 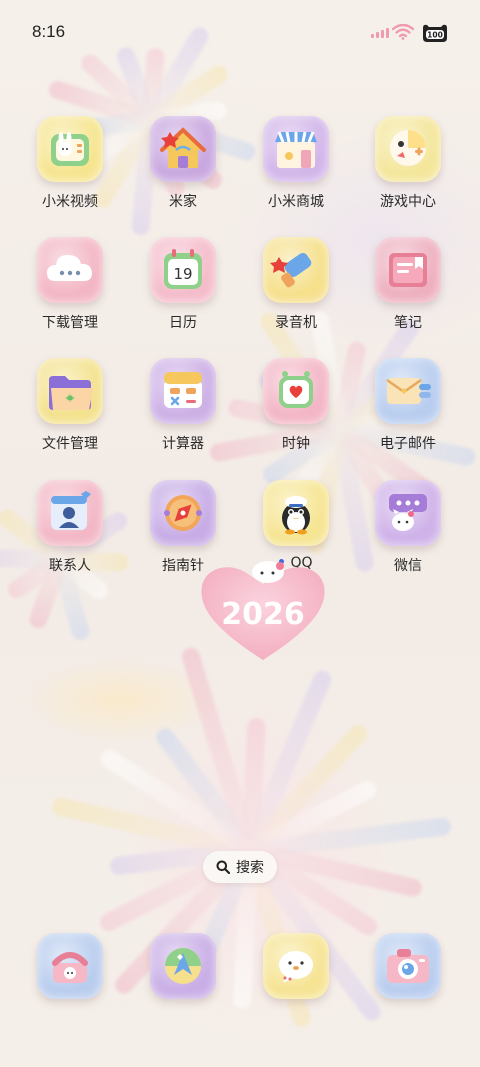 What do you see at coordinates (435, 35) in the screenshot?
I see `battery-level: 100` at bounding box center [435, 35].